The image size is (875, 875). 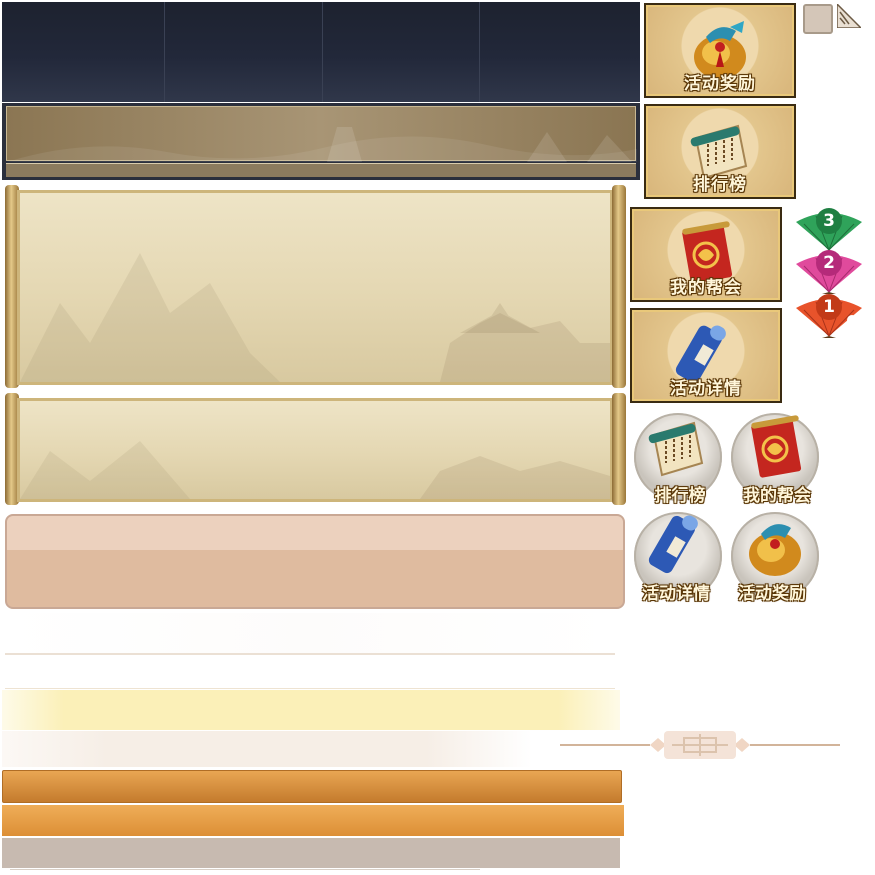 I want to click on activity-details-button: 活动详情, so click(x=706, y=355).